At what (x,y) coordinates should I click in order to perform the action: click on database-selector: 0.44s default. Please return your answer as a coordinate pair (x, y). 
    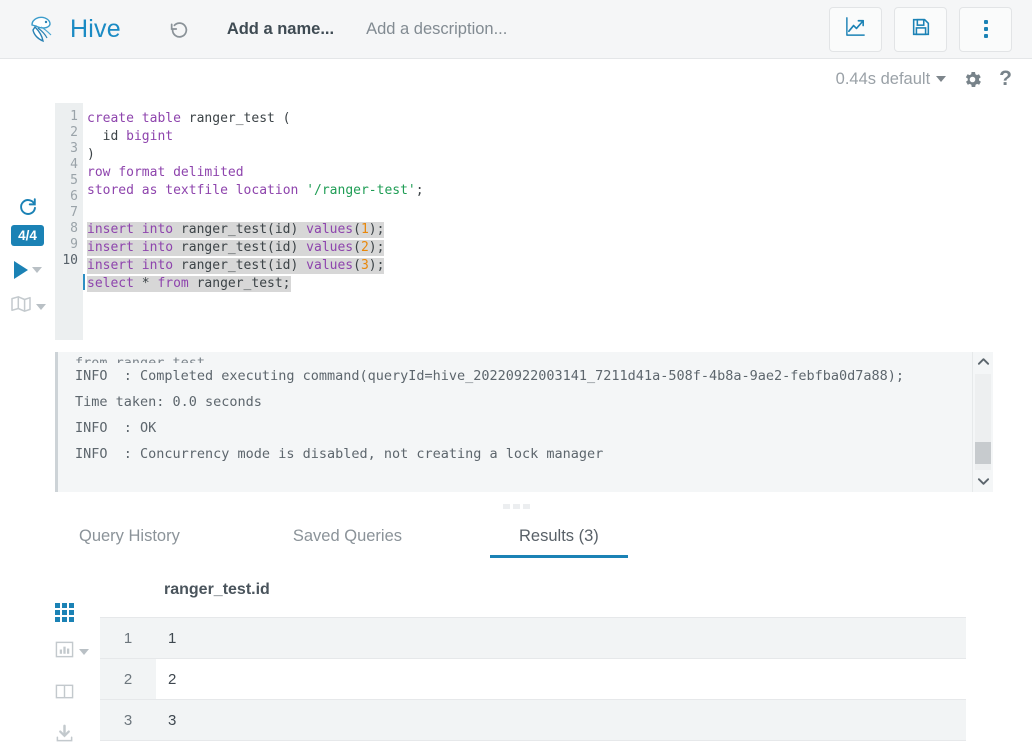
    Looking at the image, I should click on (891, 79).